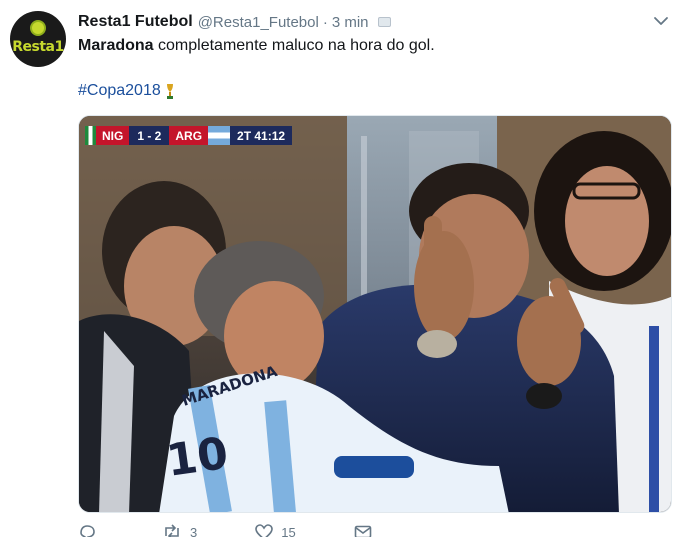 The height and width of the screenshot is (537, 680). What do you see at coordinates (90, 135) in the screenshot?
I see `nigeria-flag-icon` at bounding box center [90, 135].